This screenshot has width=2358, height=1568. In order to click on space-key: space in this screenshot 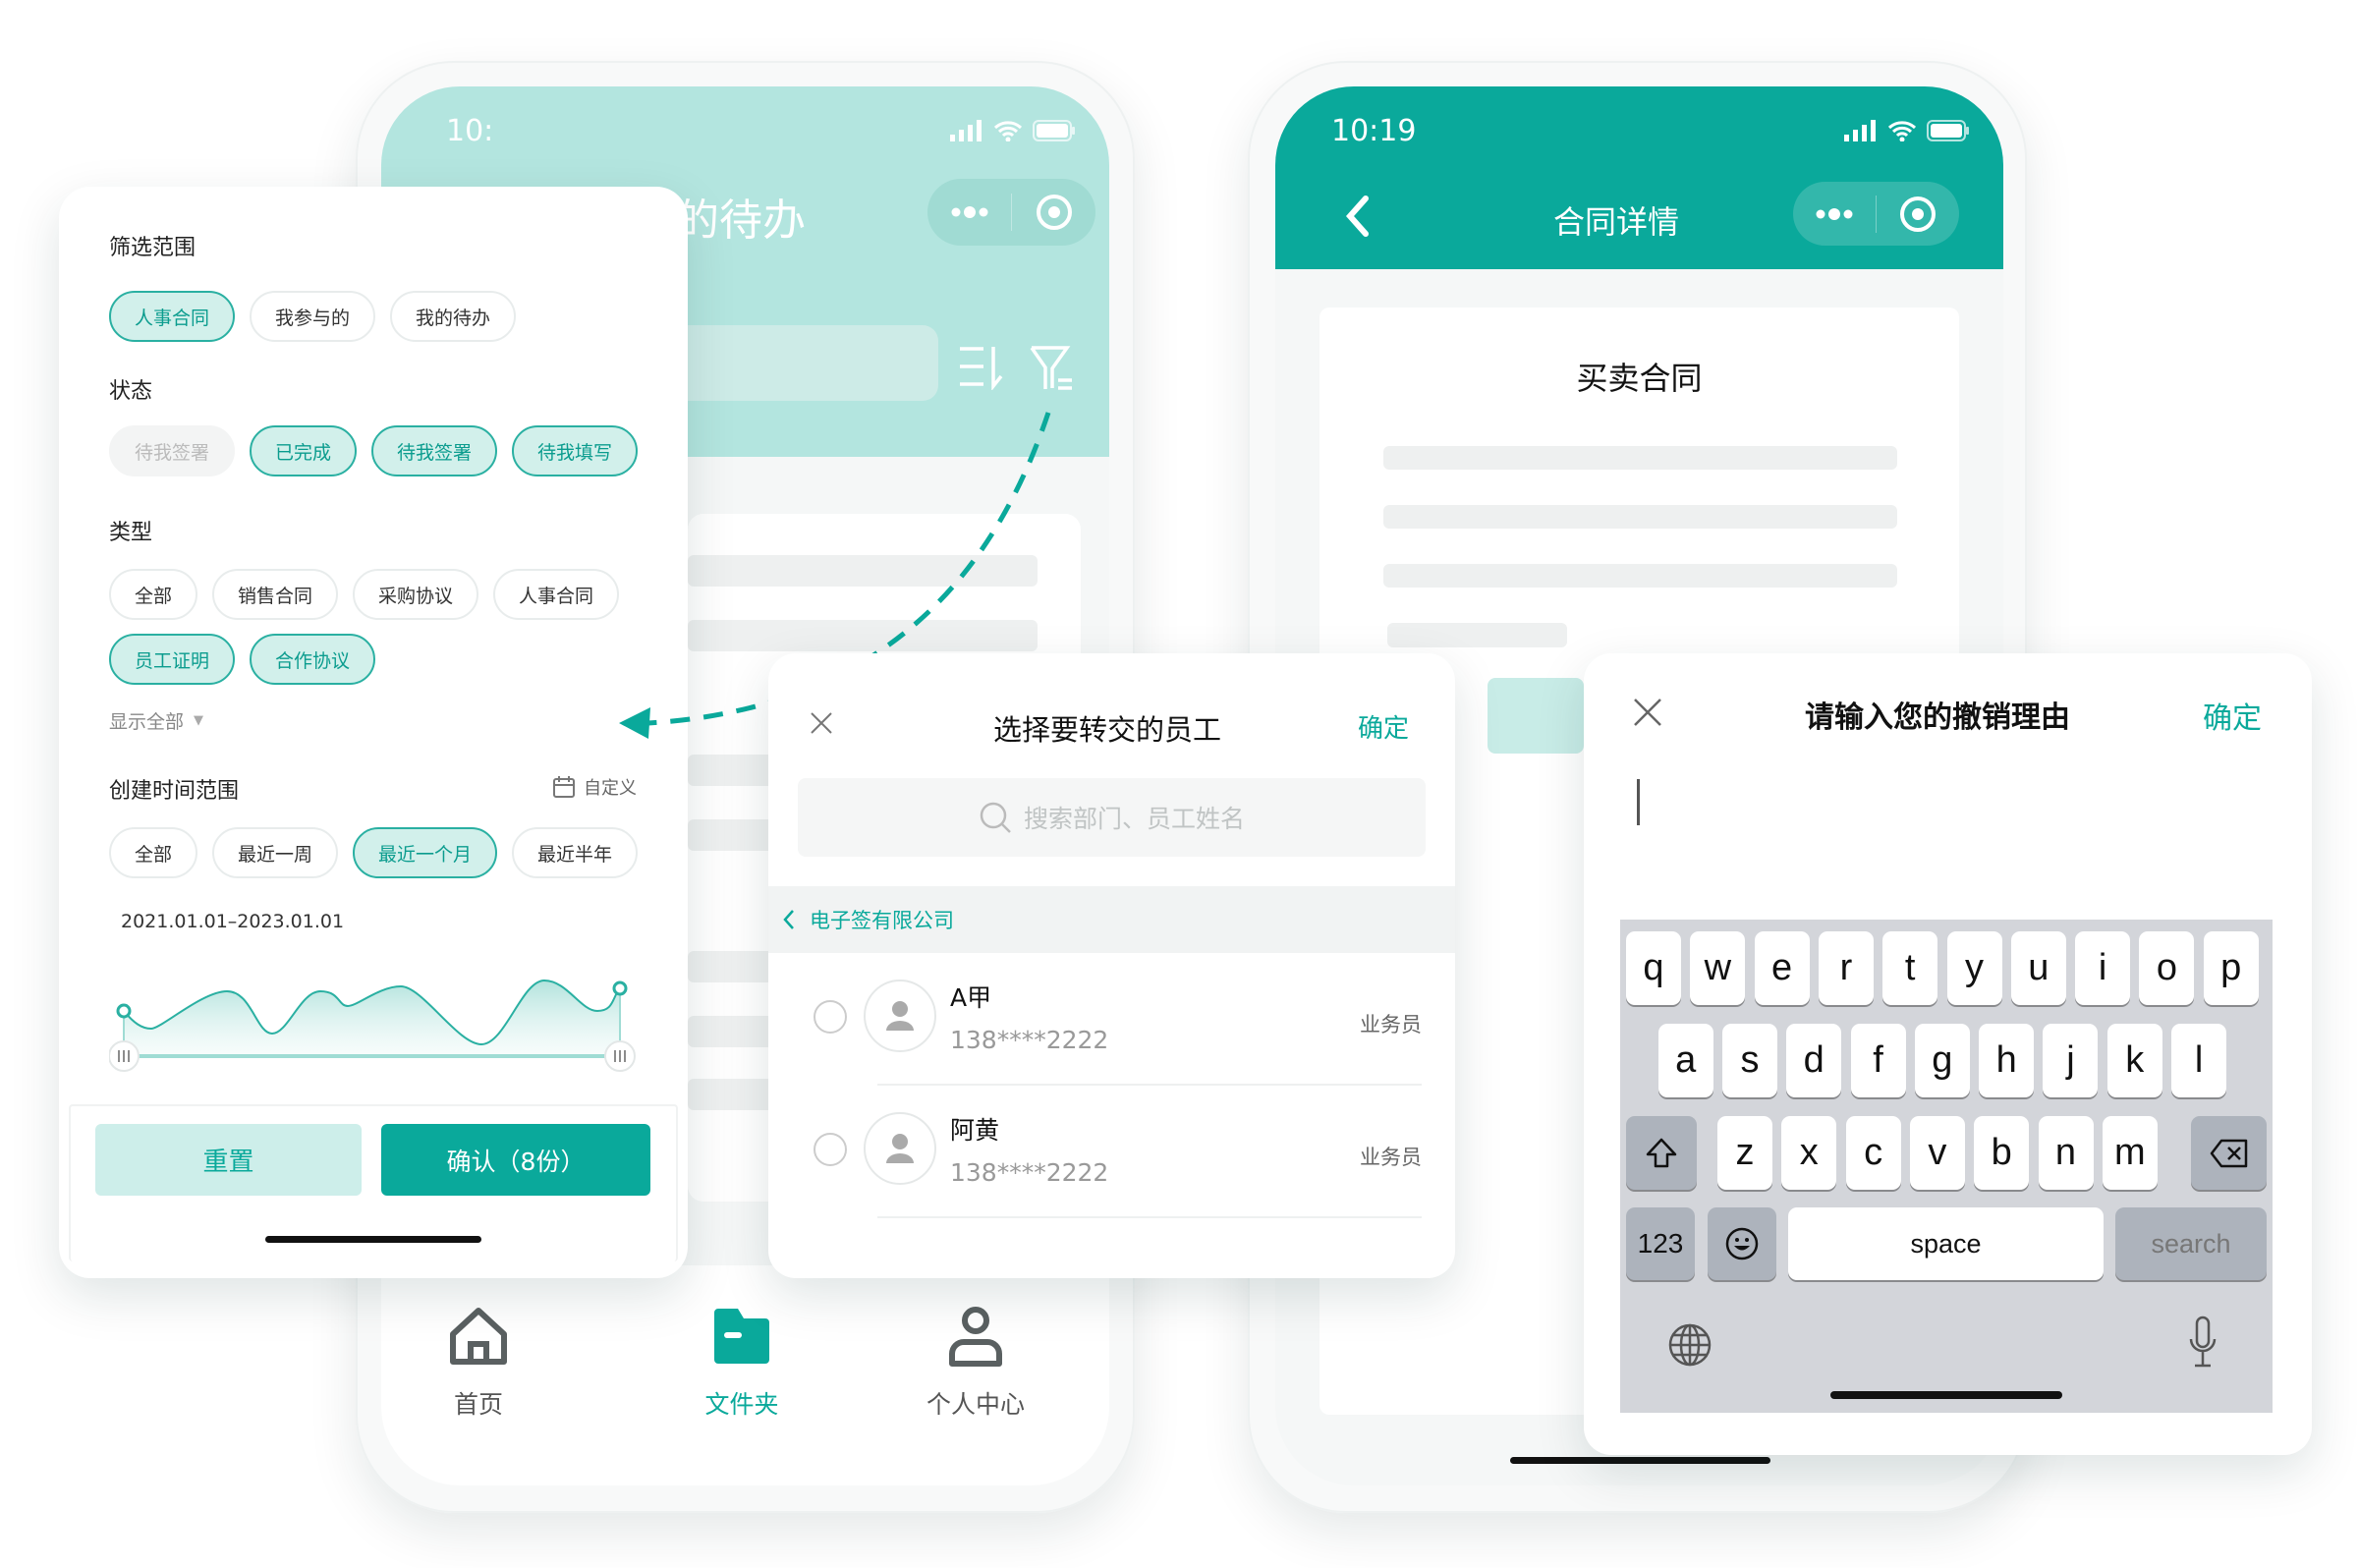, I will do `click(1946, 1243)`.